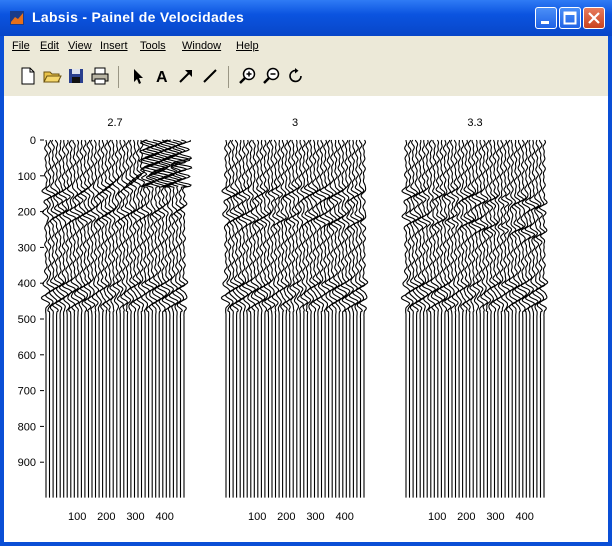  What do you see at coordinates (27, 427) in the screenshot?
I see `y-tick-label: 800` at bounding box center [27, 427].